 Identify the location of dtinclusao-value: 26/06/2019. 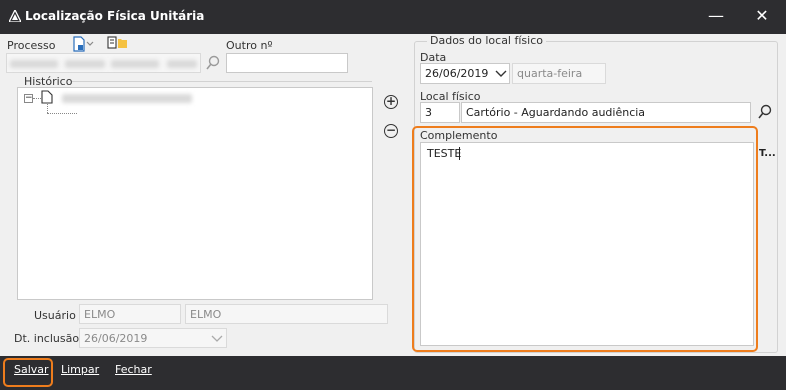
(116, 338).